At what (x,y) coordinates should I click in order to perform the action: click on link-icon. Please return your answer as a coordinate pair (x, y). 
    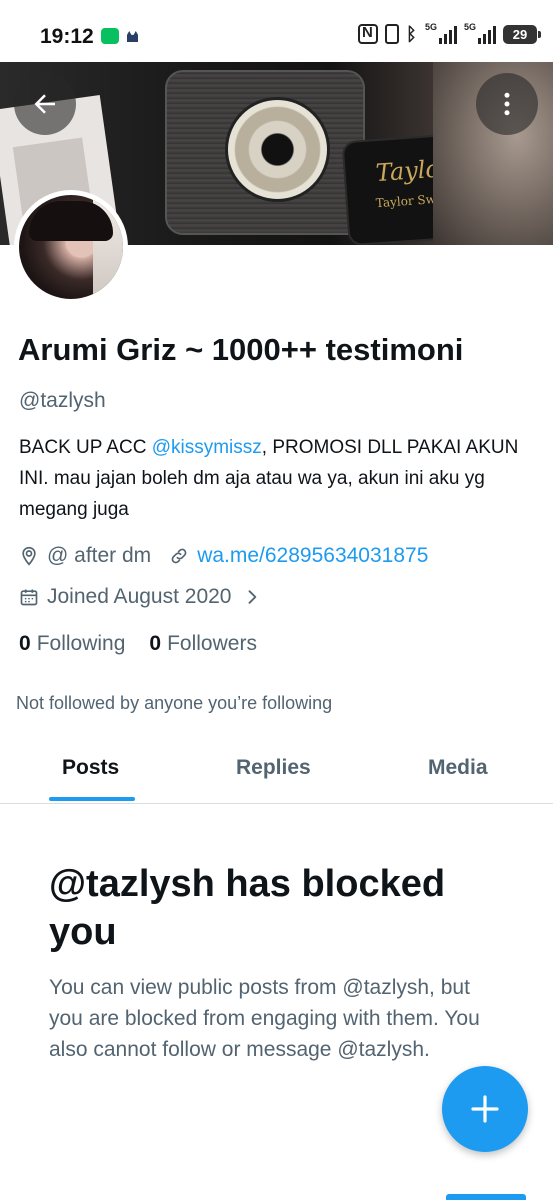
    Looking at the image, I should click on (179, 556).